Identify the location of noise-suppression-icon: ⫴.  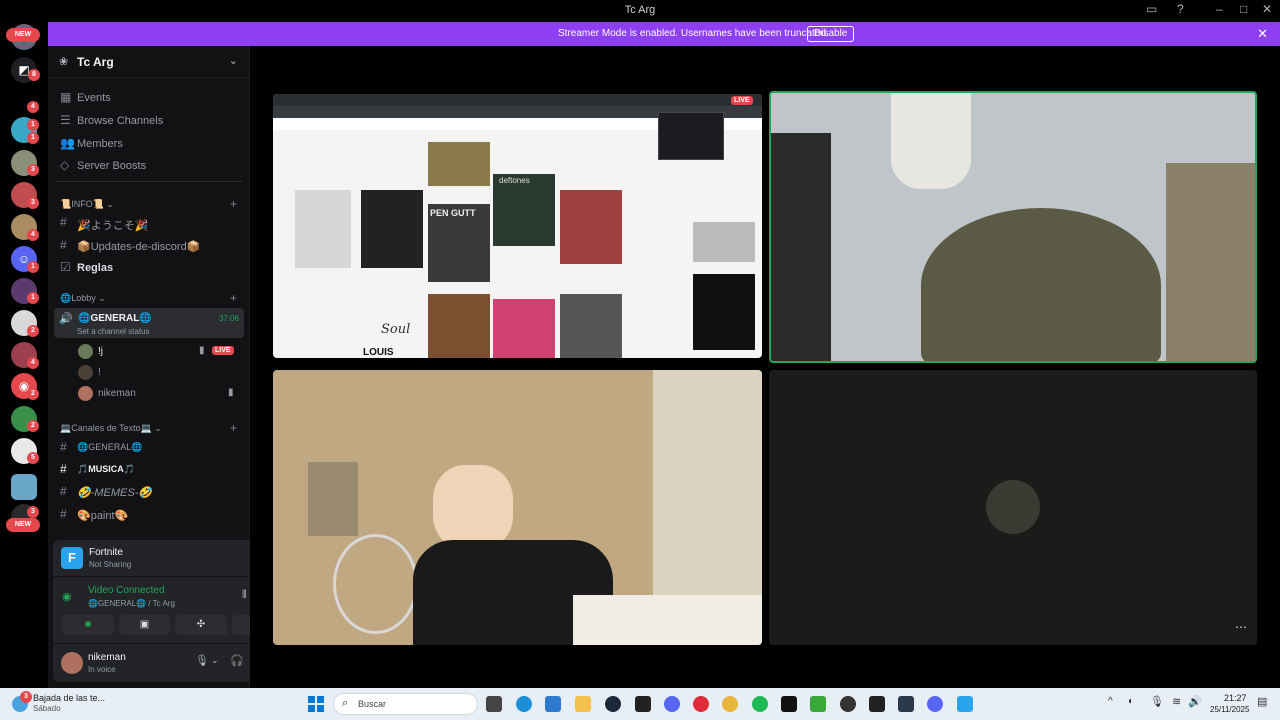
(244, 595).